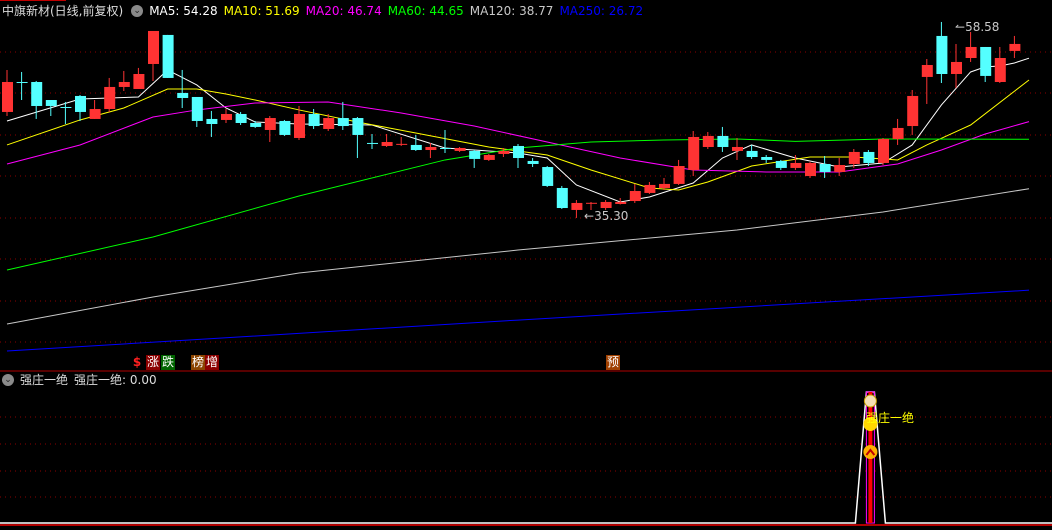 The image size is (1052, 530). I want to click on indicator-name: 强庄一绝, so click(44, 380).